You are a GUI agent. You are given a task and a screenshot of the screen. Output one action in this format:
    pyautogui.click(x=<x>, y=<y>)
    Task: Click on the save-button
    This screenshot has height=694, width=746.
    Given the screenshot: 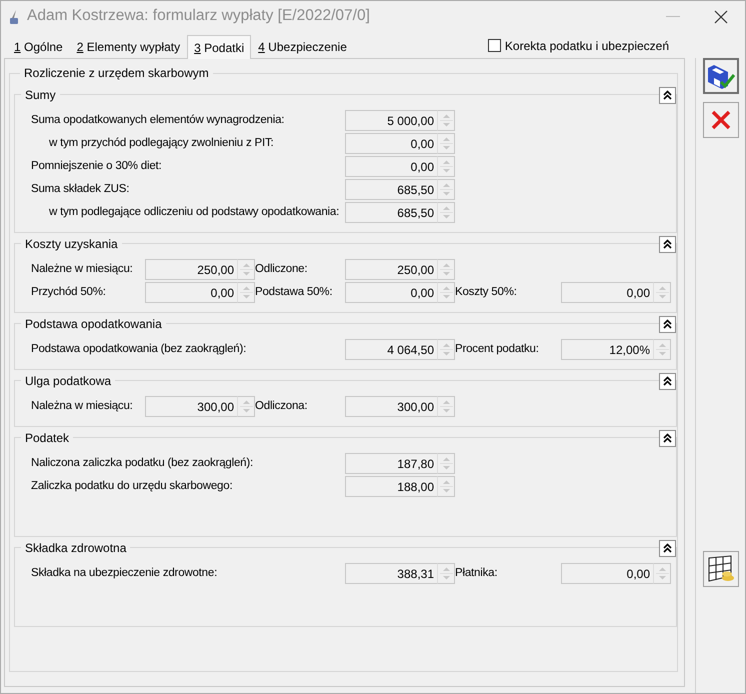 What is the action you would take?
    pyautogui.click(x=720, y=76)
    